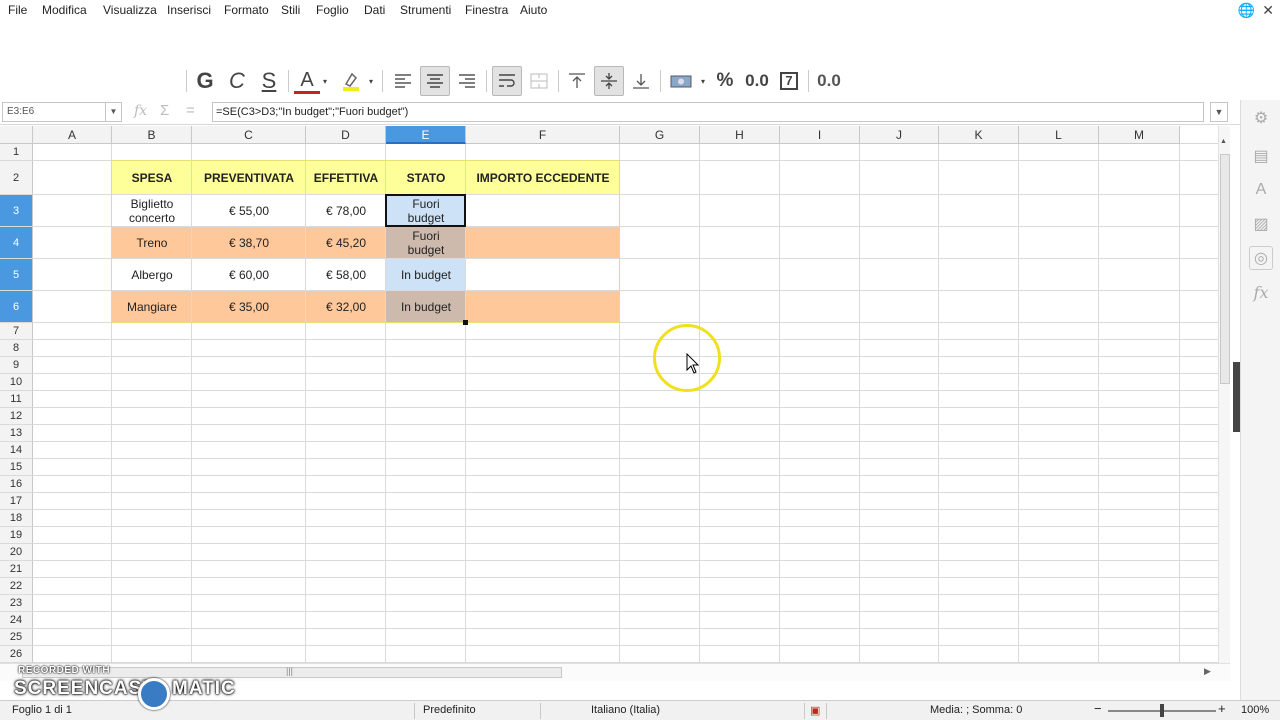 The height and width of the screenshot is (720, 1280). I want to click on percent-button: %, so click(725, 81).